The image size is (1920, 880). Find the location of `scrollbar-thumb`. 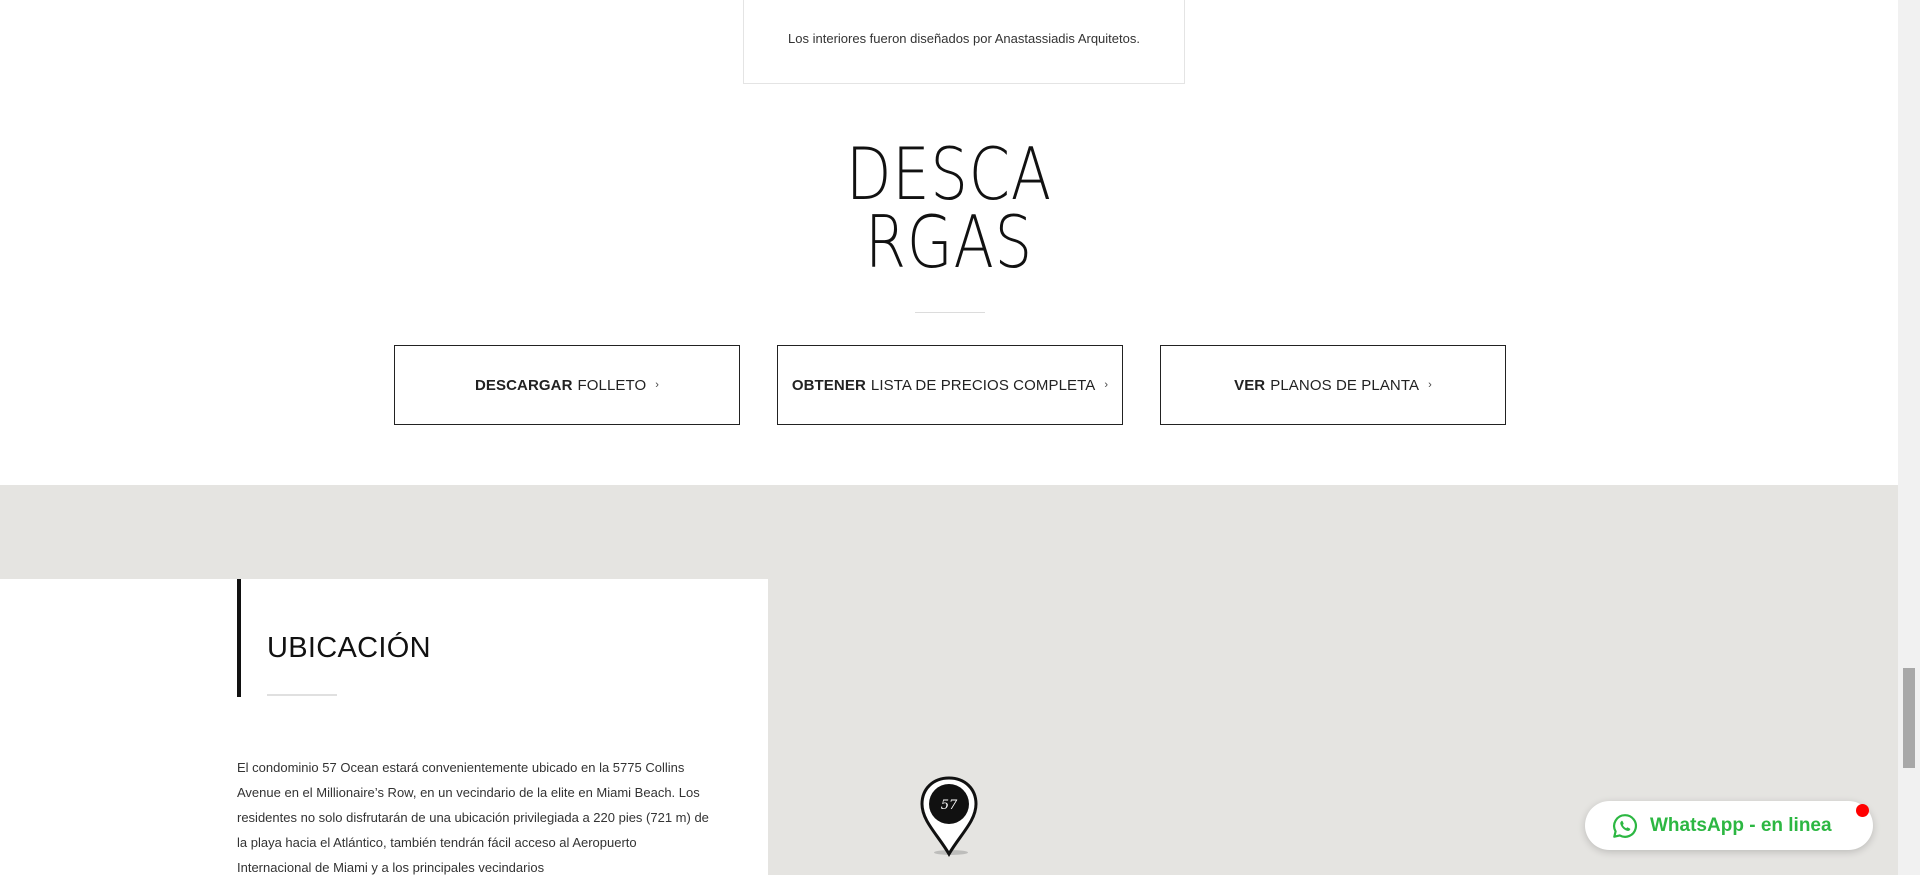

scrollbar-thumb is located at coordinates (1909, 718).